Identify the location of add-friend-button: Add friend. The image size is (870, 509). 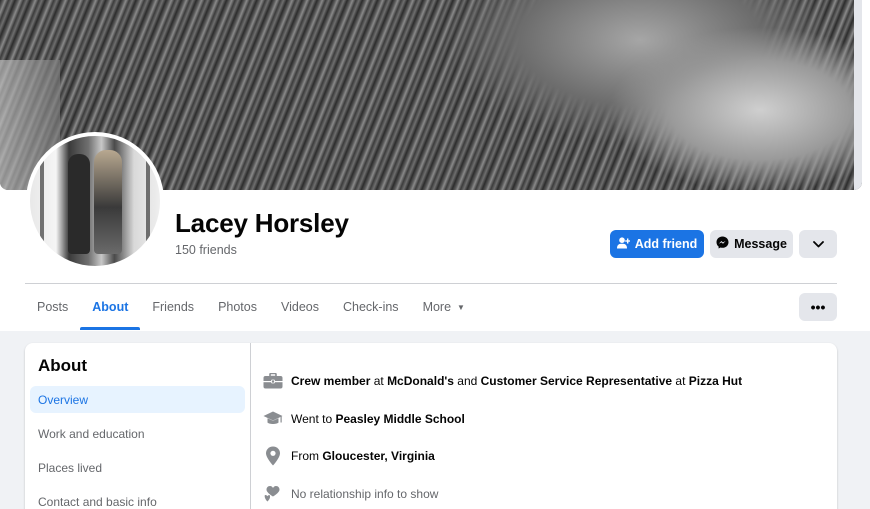
(657, 244).